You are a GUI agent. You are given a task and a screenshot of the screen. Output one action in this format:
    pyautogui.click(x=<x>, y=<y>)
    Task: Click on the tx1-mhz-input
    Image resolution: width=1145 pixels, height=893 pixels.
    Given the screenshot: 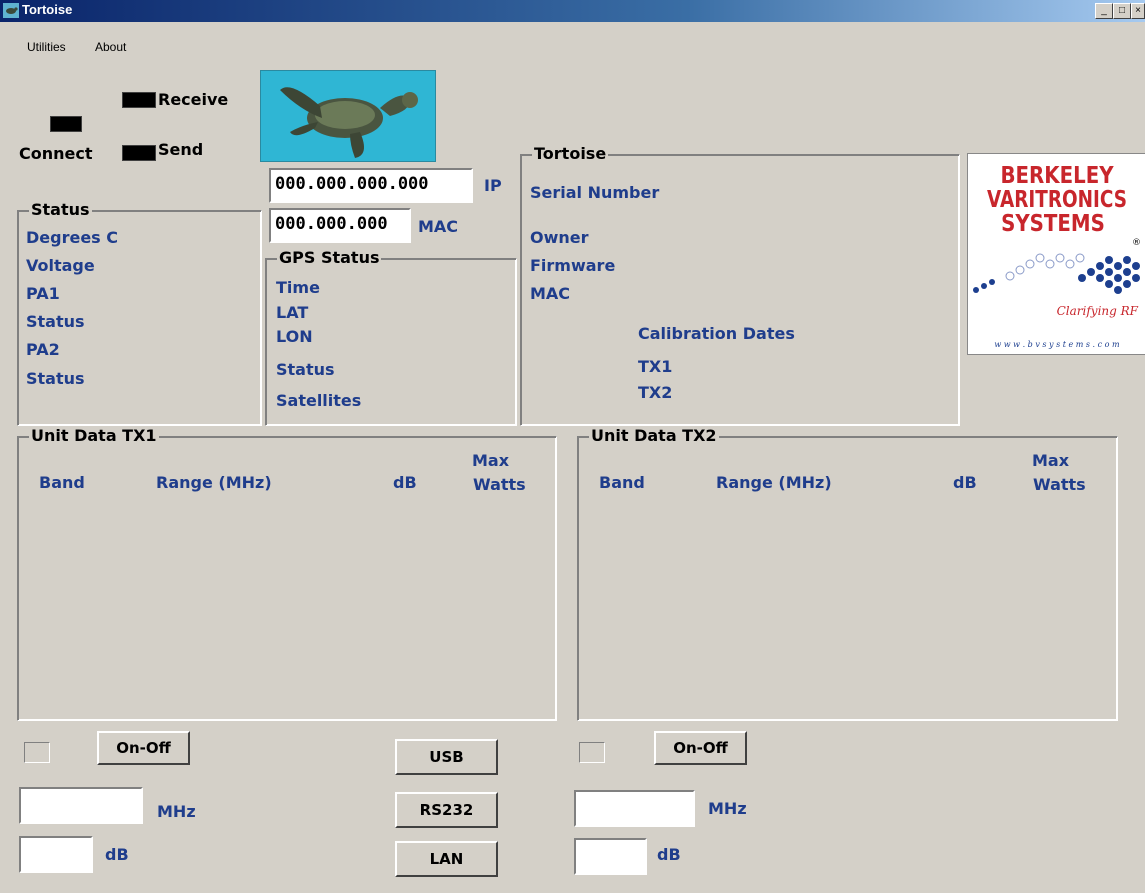 What is the action you would take?
    pyautogui.click(x=81, y=805)
    